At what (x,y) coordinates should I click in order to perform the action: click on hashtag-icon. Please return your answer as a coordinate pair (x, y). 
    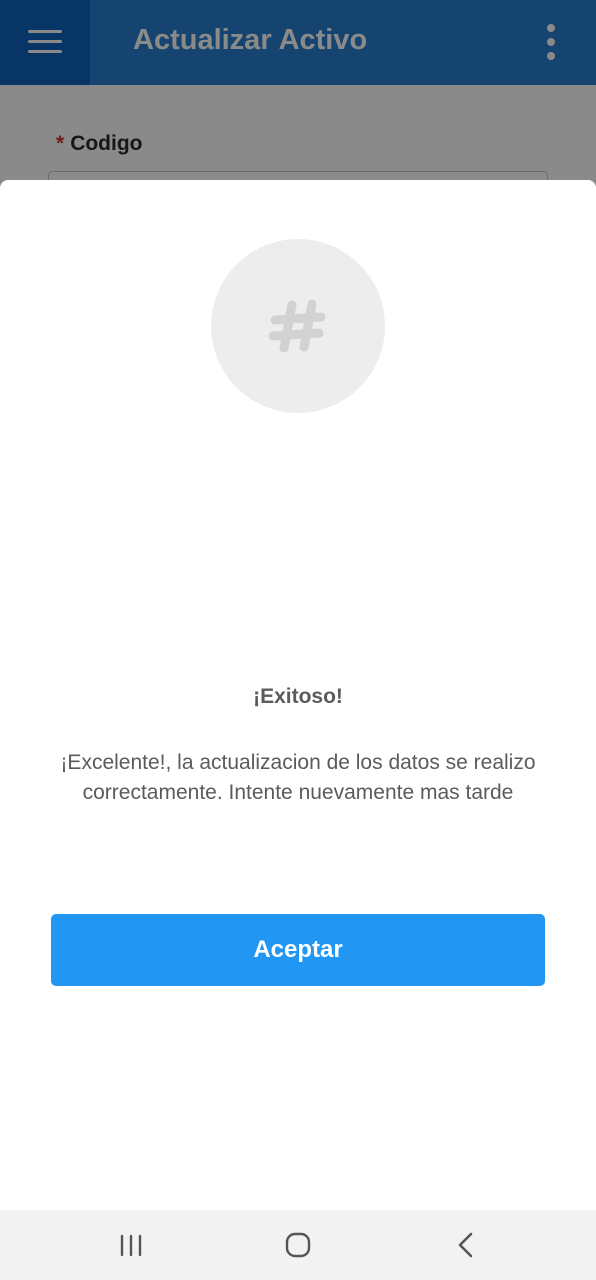
    Looking at the image, I should click on (297, 326).